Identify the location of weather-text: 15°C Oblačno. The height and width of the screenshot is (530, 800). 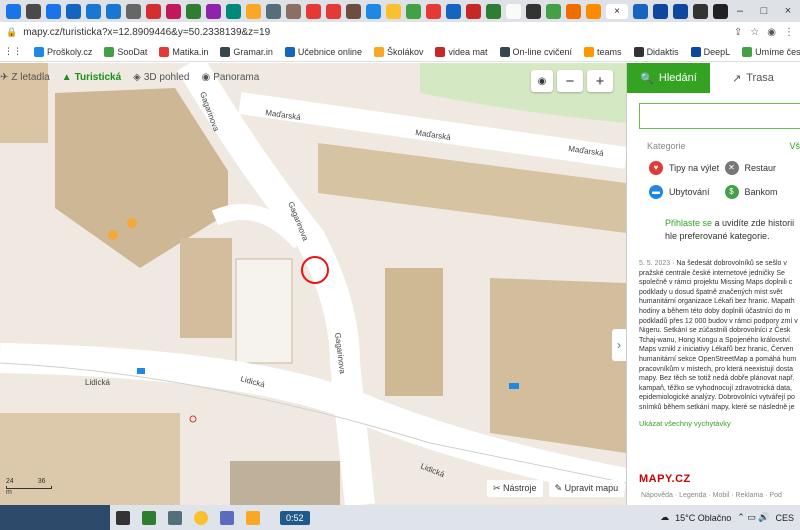
(703, 518).